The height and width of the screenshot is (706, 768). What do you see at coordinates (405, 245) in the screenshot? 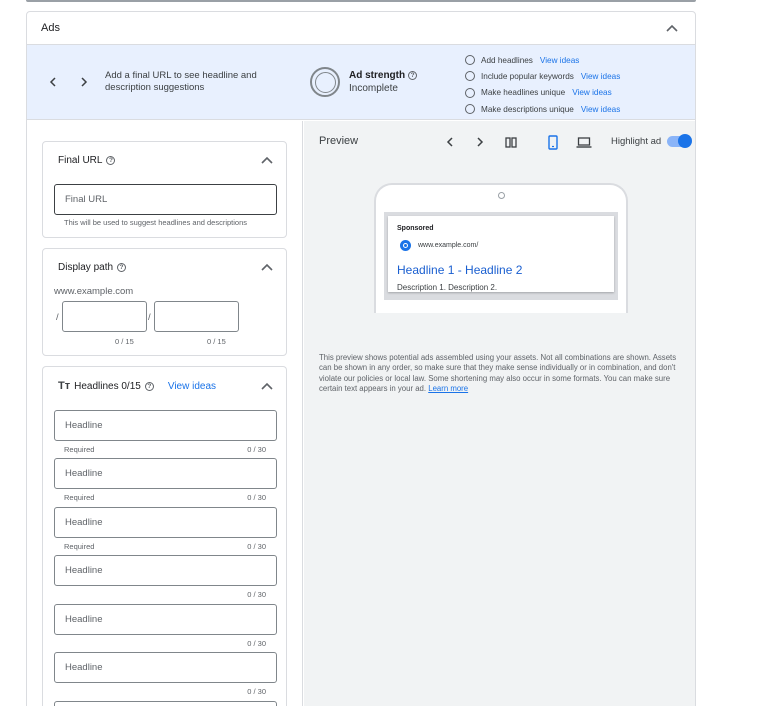
I see `globe-favicon-icon` at bounding box center [405, 245].